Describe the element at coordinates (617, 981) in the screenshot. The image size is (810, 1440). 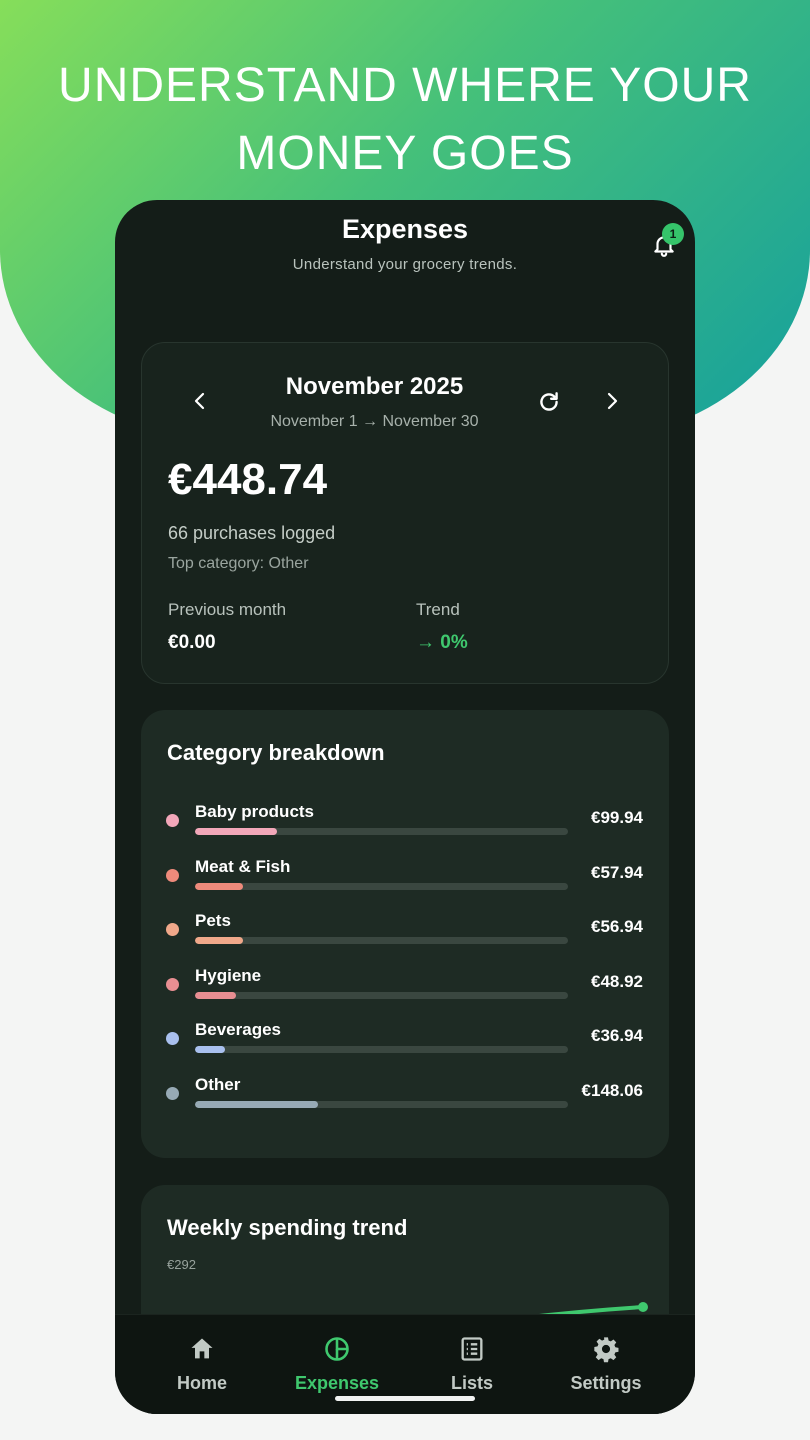
I see `category-amount: €48.92` at that location.